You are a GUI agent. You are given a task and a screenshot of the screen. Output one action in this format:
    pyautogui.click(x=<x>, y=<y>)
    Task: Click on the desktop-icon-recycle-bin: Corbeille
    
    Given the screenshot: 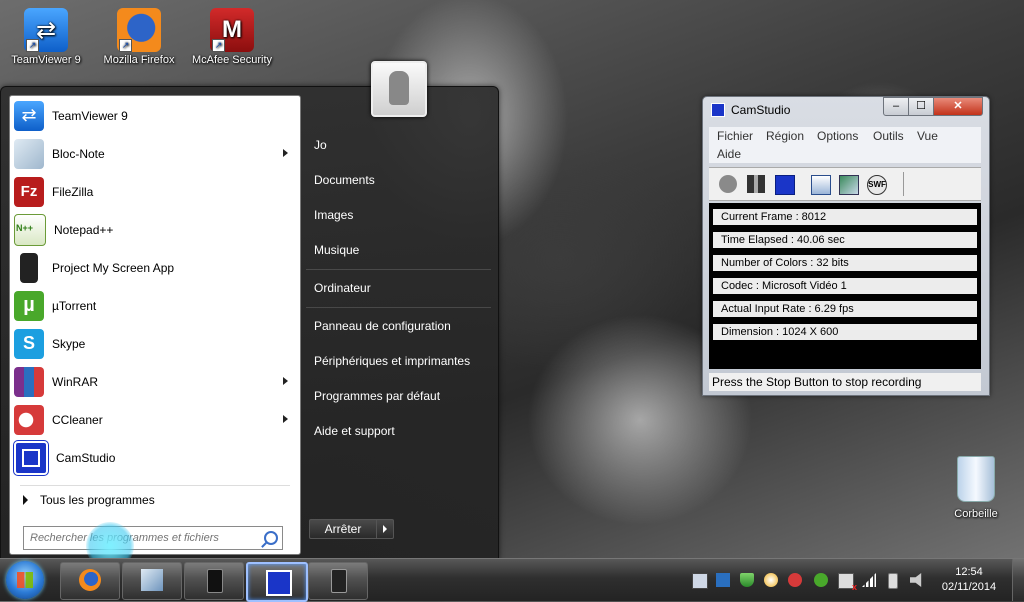 What is the action you would take?
    pyautogui.click(x=976, y=488)
    